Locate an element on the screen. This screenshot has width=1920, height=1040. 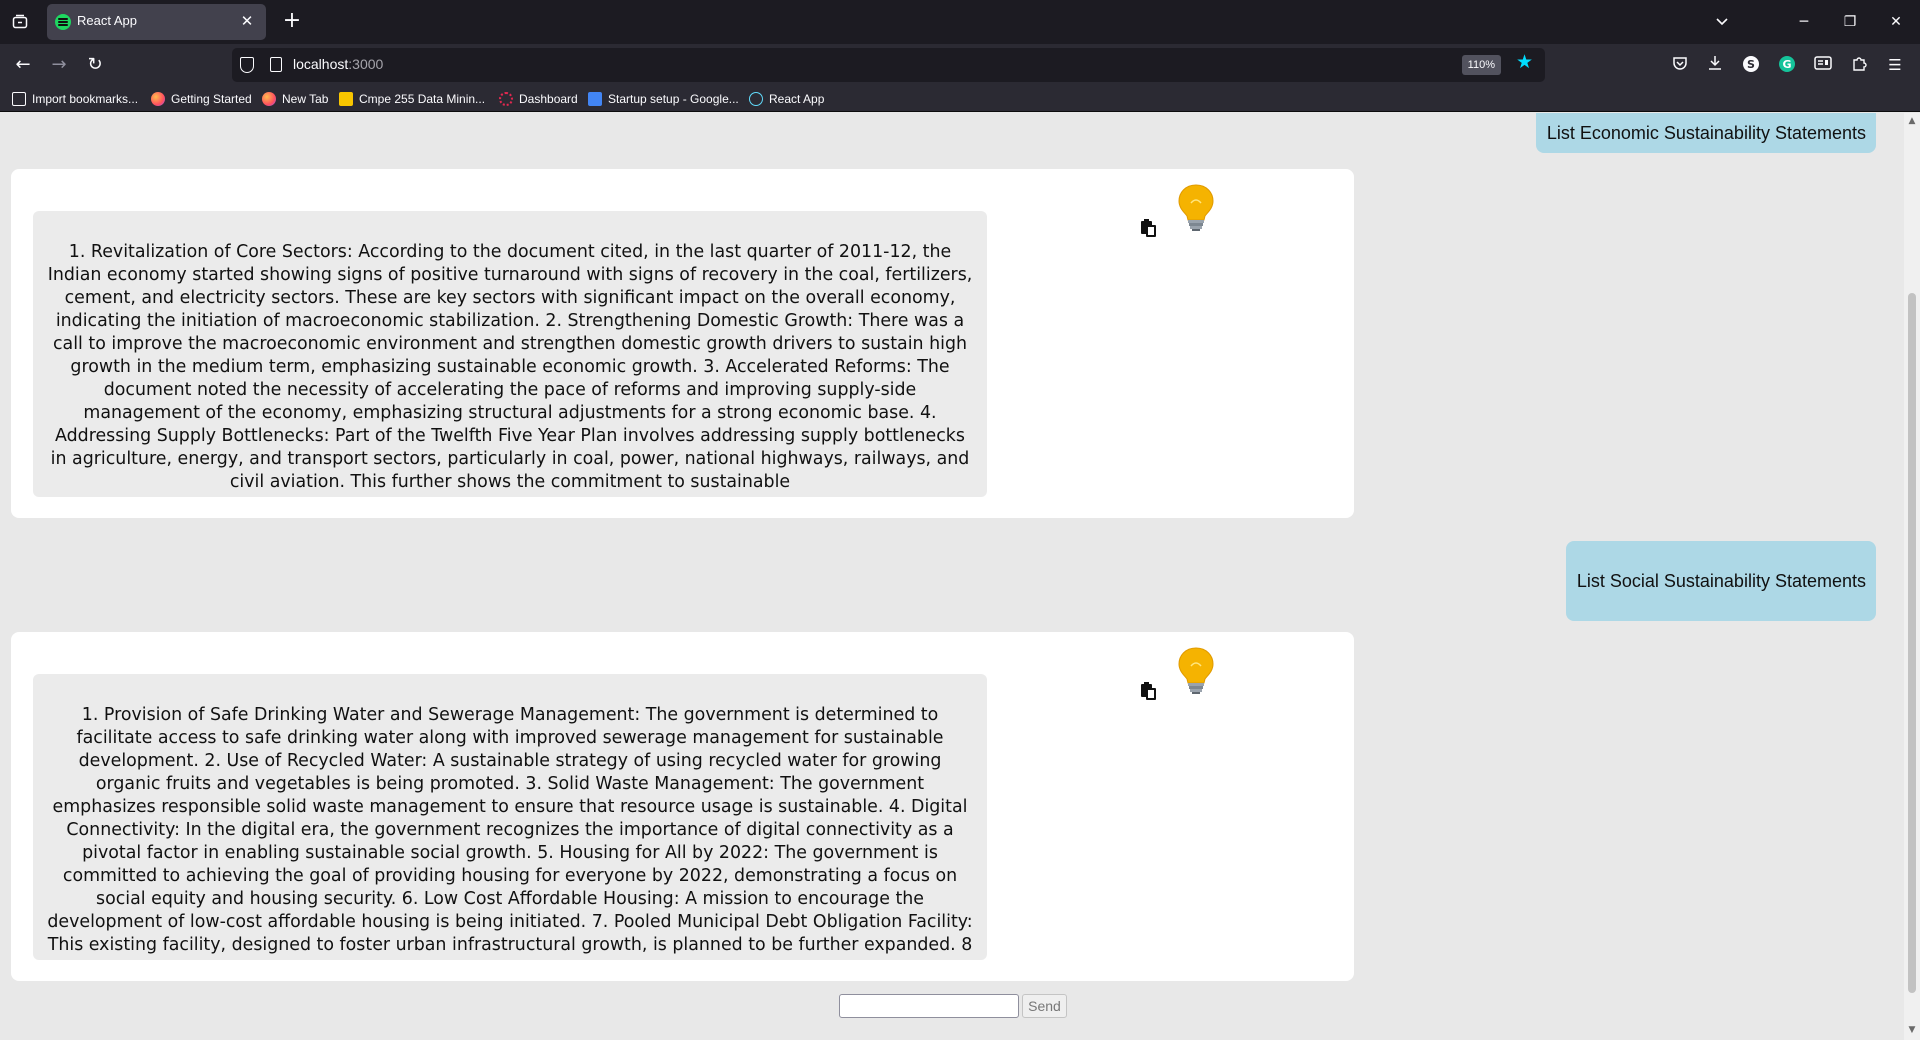
extensions-puzzle-icon is located at coordinates (1859, 65).